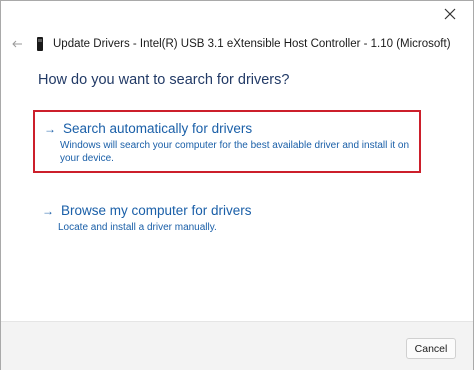 The width and height of the screenshot is (474, 370). Describe the element at coordinates (137, 227) in the screenshot. I see `browse-computer-description: Locate and install a driver manually.` at that location.